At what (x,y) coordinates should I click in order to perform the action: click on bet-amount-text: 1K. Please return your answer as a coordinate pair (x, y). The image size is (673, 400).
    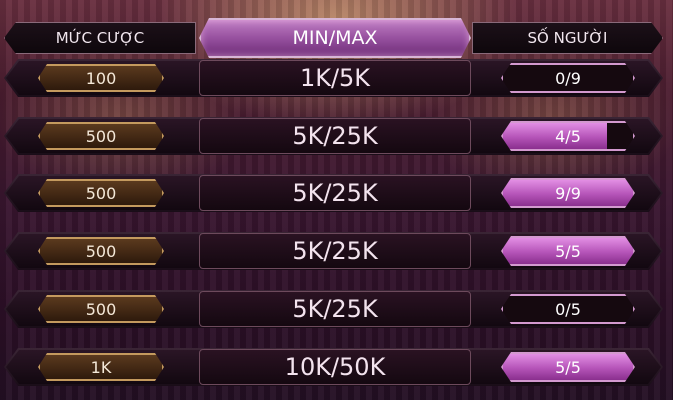
    Looking at the image, I should click on (101, 367).